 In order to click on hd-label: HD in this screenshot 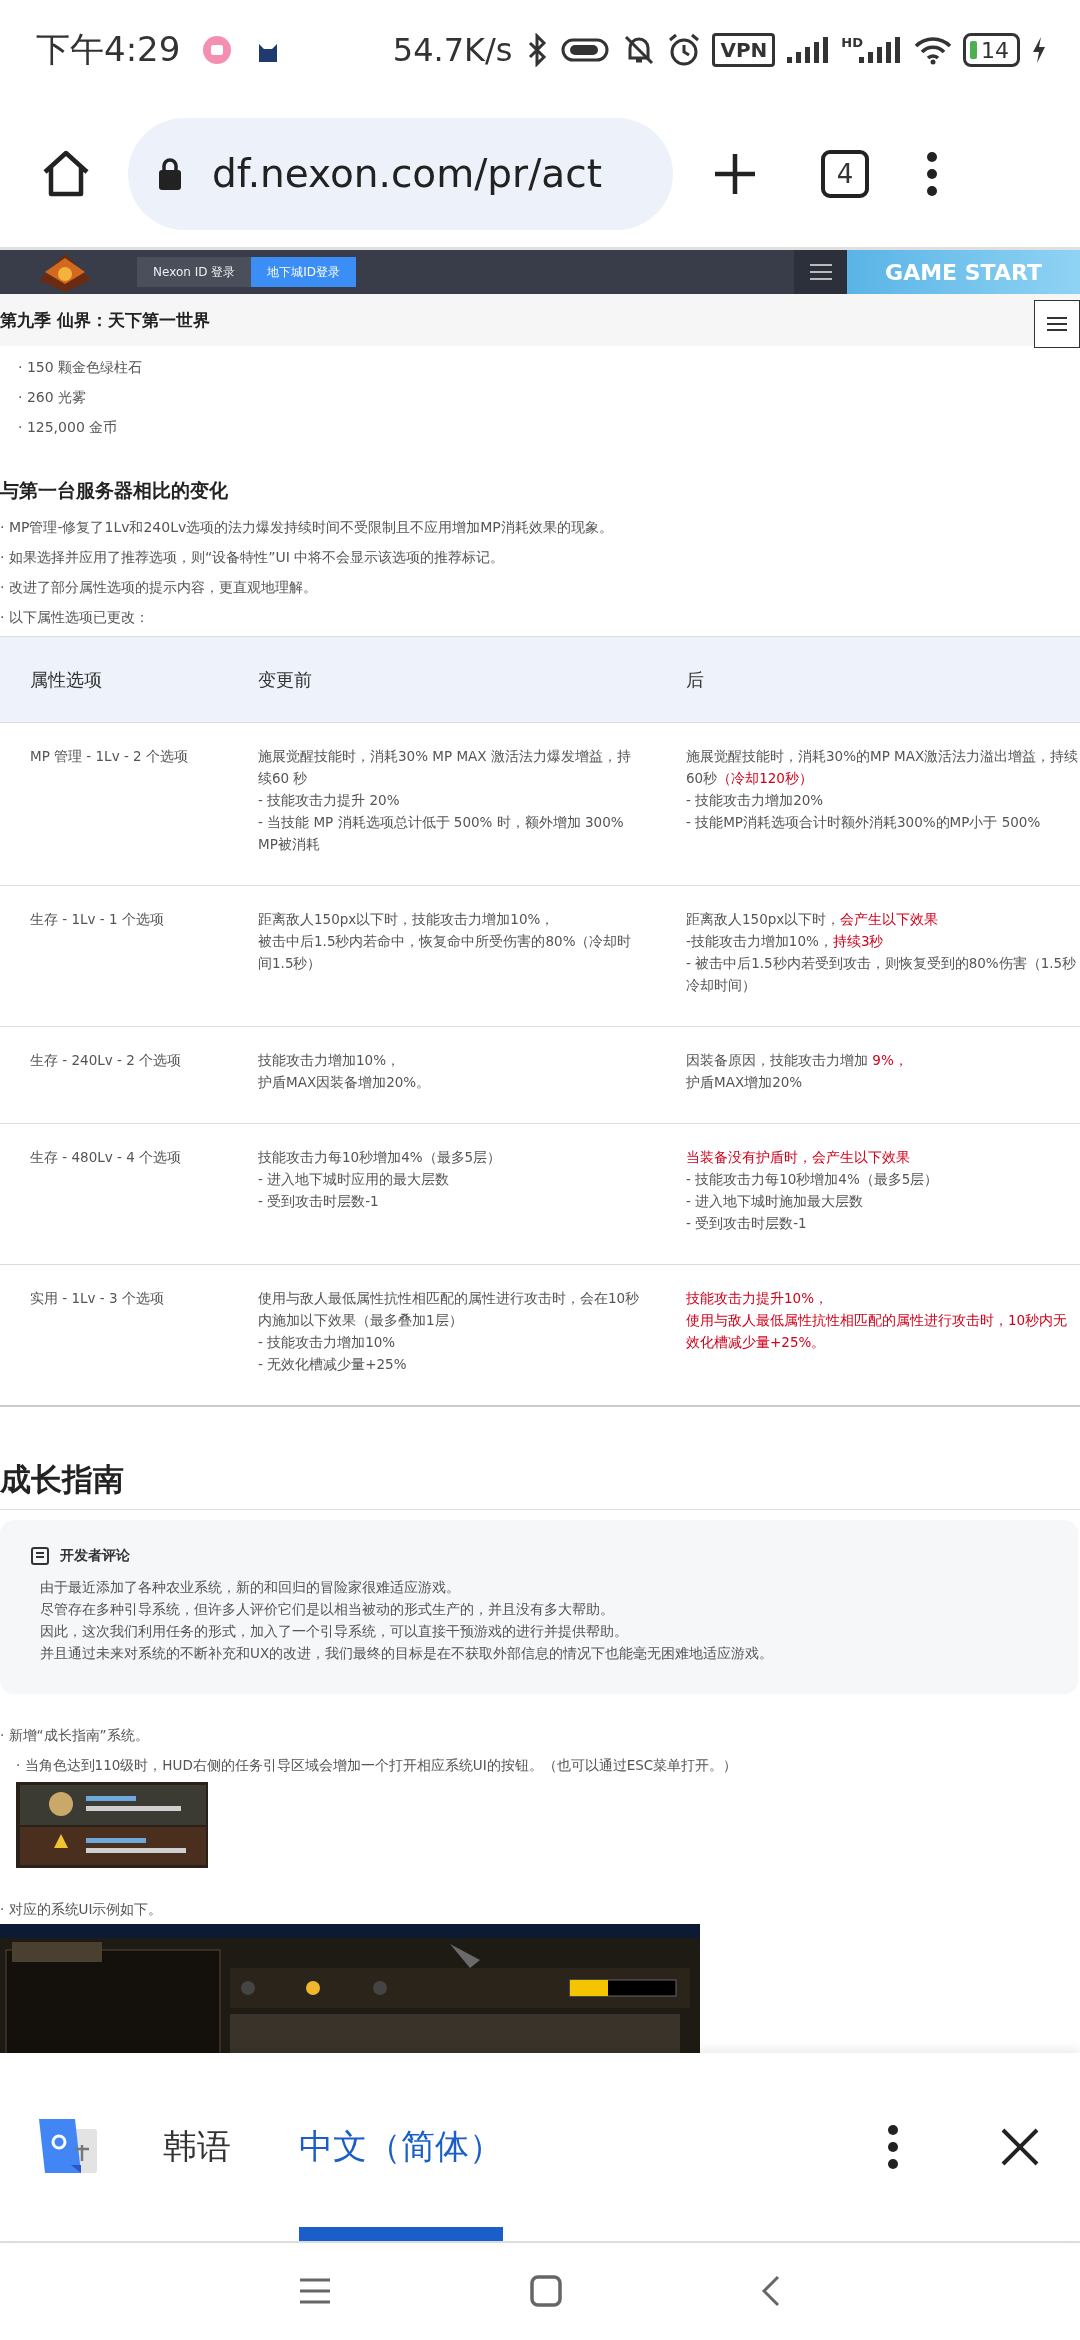, I will do `click(852, 42)`.